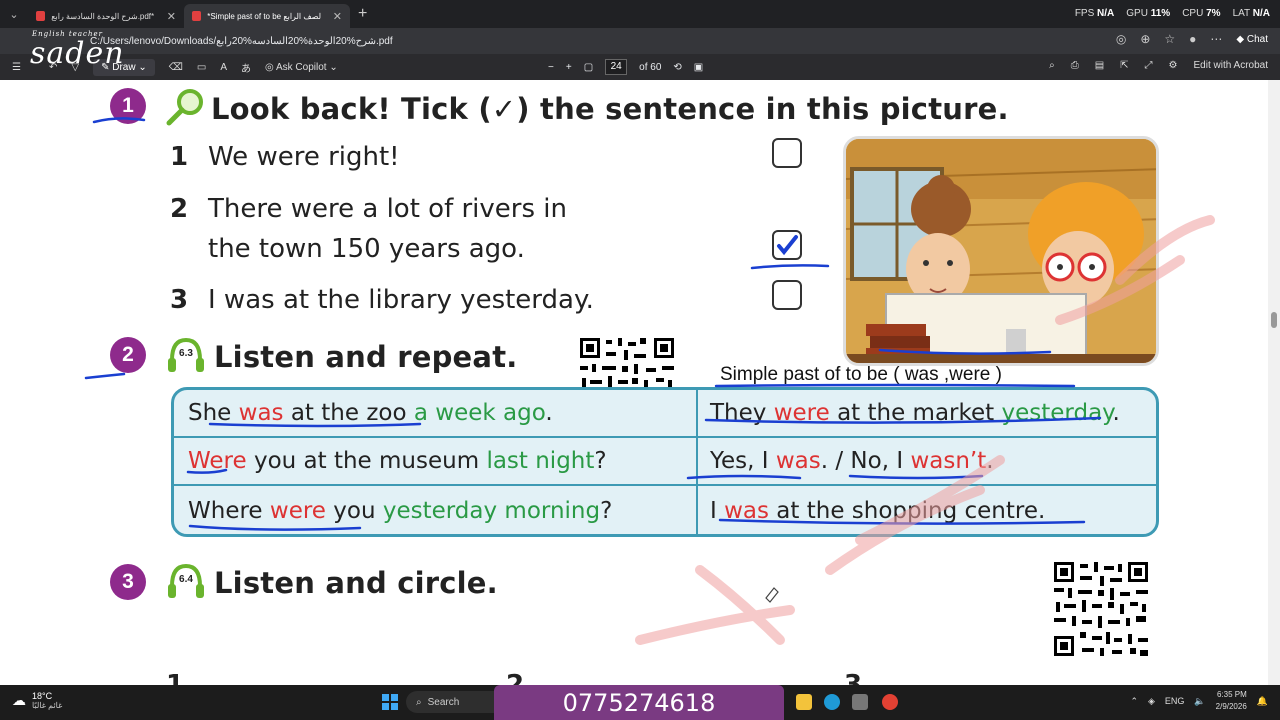 This screenshot has width=1280, height=720. What do you see at coordinates (1075, 65) in the screenshot?
I see `print-icon: ⎙` at bounding box center [1075, 65].